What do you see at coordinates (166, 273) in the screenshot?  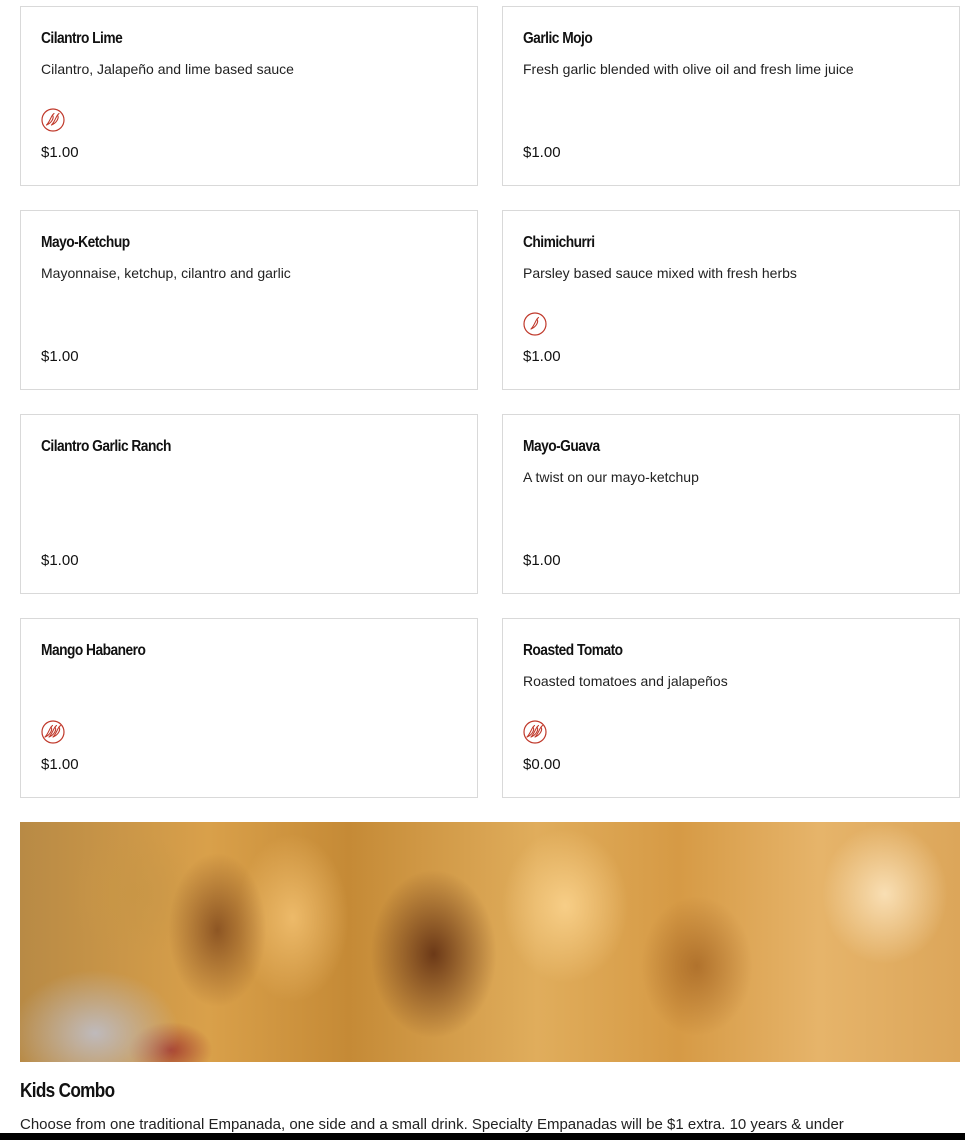 I see `item-description: Mayonnaise, ketchup, cilantro and garlic` at bounding box center [166, 273].